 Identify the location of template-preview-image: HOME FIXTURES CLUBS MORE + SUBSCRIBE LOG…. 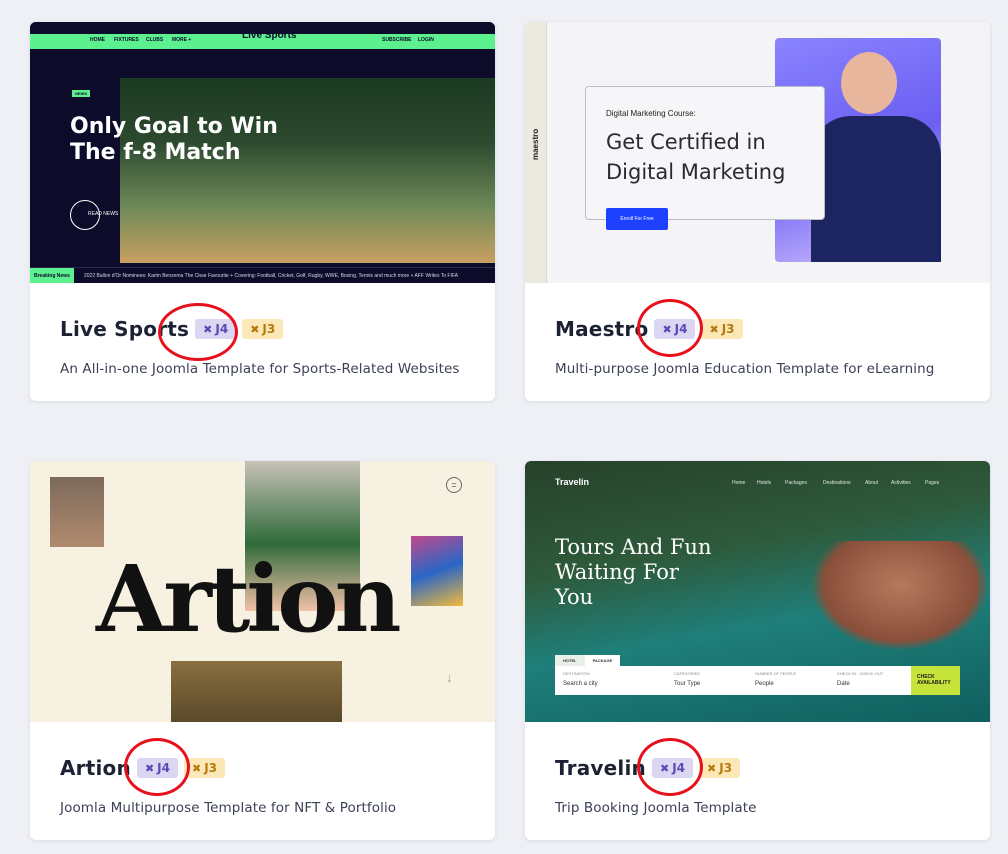
(262, 152).